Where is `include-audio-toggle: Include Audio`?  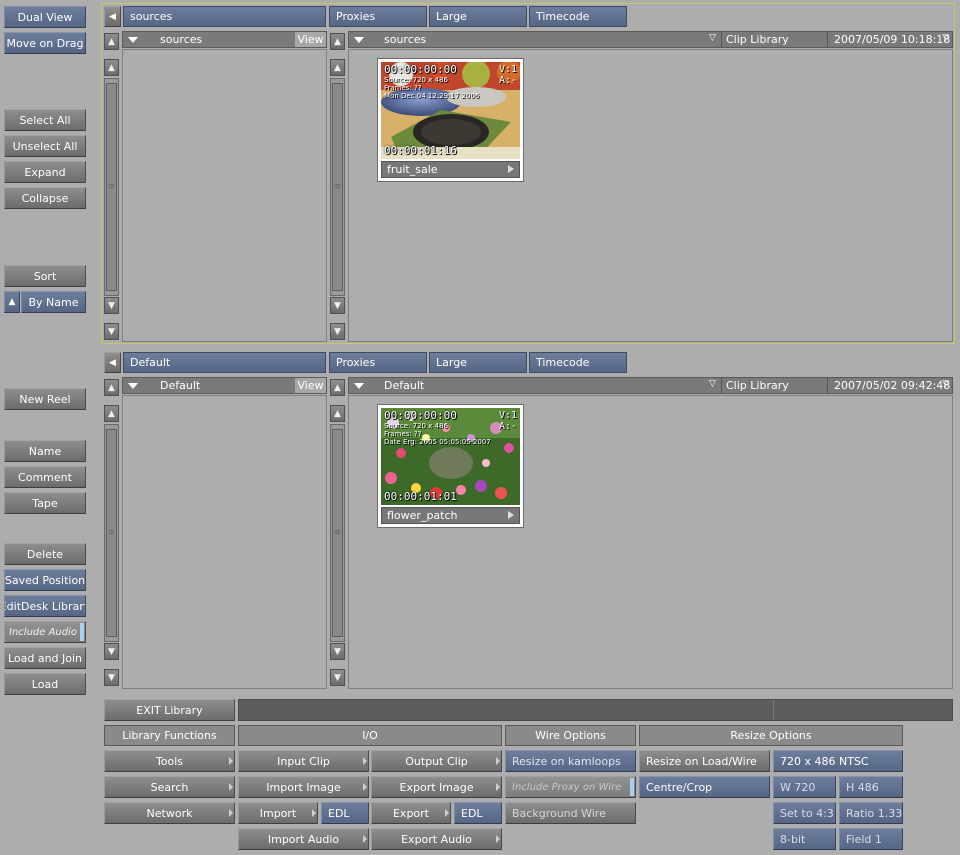 include-audio-toggle: Include Audio is located at coordinates (45, 632).